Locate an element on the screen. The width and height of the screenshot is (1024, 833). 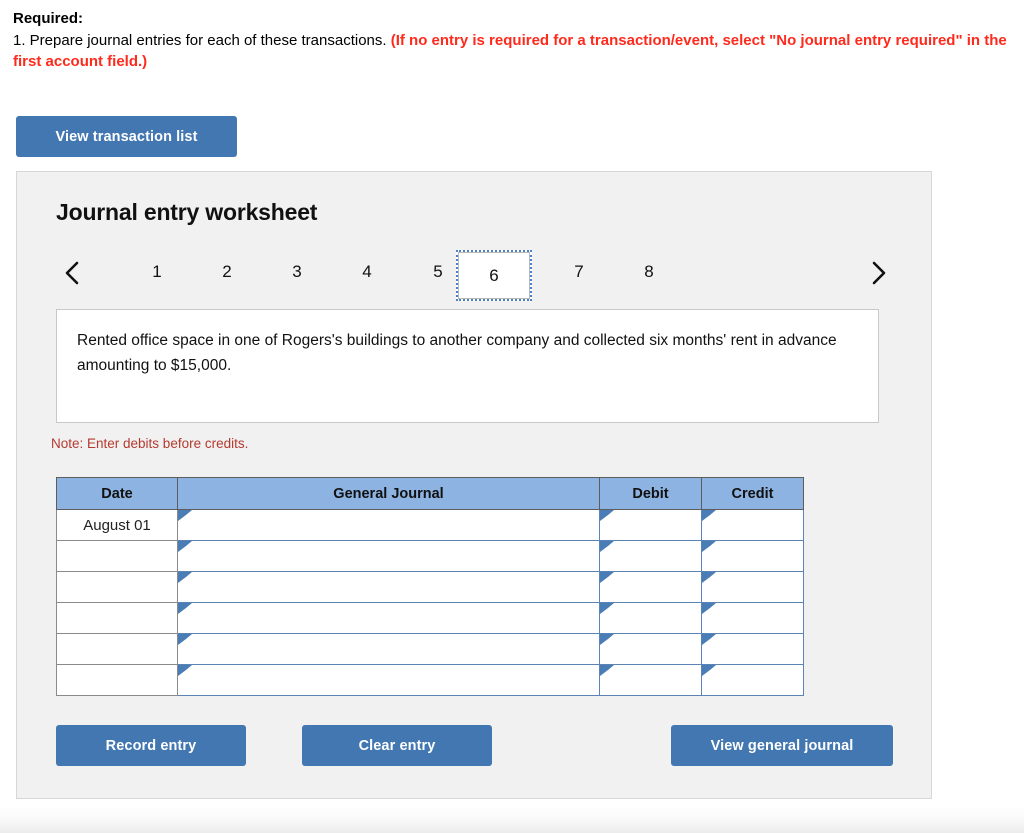
column-header-general-journal: General Journal is located at coordinates (388, 493).